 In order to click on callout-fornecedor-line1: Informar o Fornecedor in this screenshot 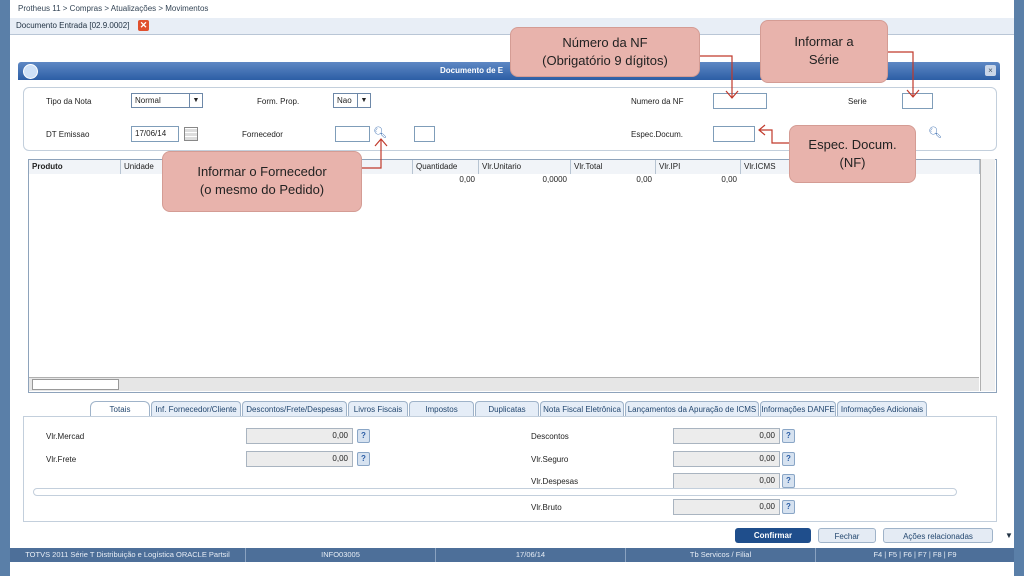, I will do `click(262, 171)`.